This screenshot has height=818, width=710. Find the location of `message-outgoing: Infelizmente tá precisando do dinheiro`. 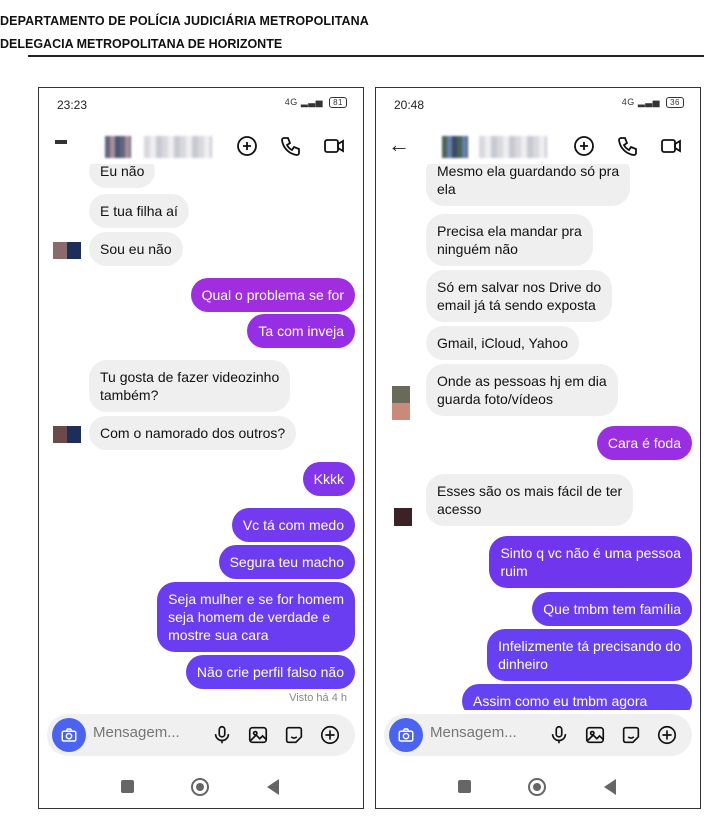

message-outgoing: Infelizmente tá precisando do dinheiro is located at coordinates (589, 655).